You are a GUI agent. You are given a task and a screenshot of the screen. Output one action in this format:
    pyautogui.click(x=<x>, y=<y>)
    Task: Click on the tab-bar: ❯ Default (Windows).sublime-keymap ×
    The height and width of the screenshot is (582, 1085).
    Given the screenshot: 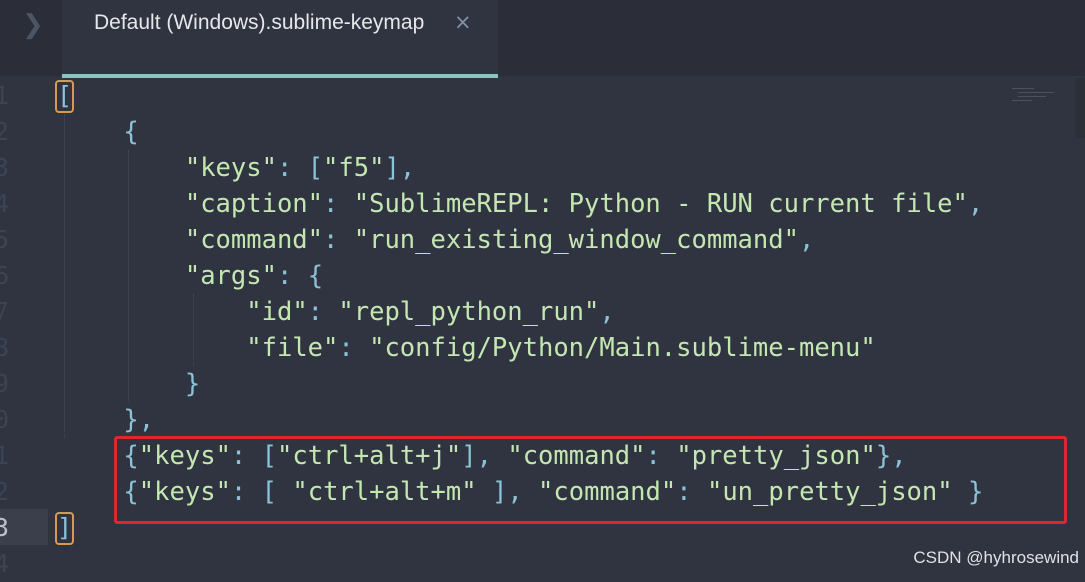 What is the action you would take?
    pyautogui.click(x=542, y=39)
    